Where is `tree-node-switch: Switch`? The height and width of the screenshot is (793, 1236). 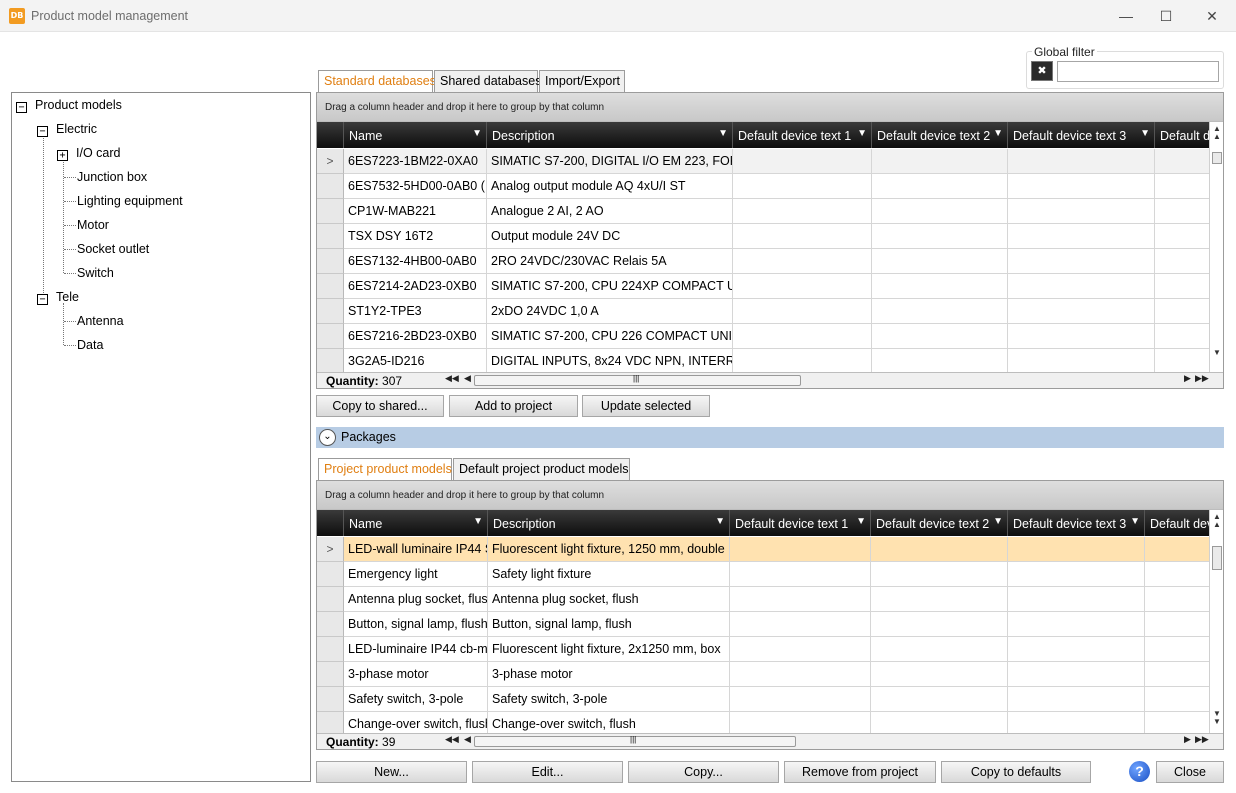
tree-node-switch: Switch is located at coordinates (95, 273).